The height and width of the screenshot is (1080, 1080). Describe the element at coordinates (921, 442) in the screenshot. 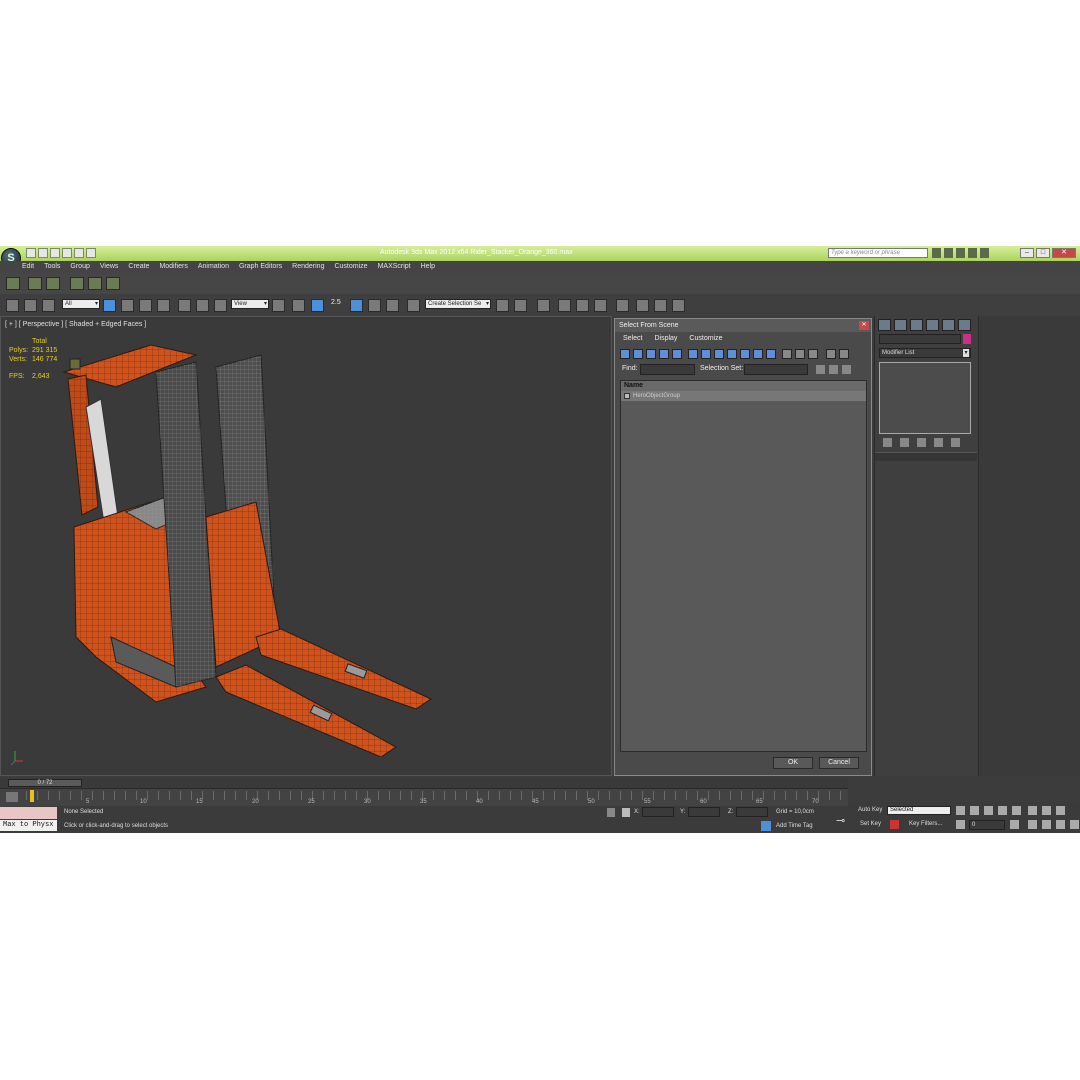

I see `make-unique-icon` at that location.